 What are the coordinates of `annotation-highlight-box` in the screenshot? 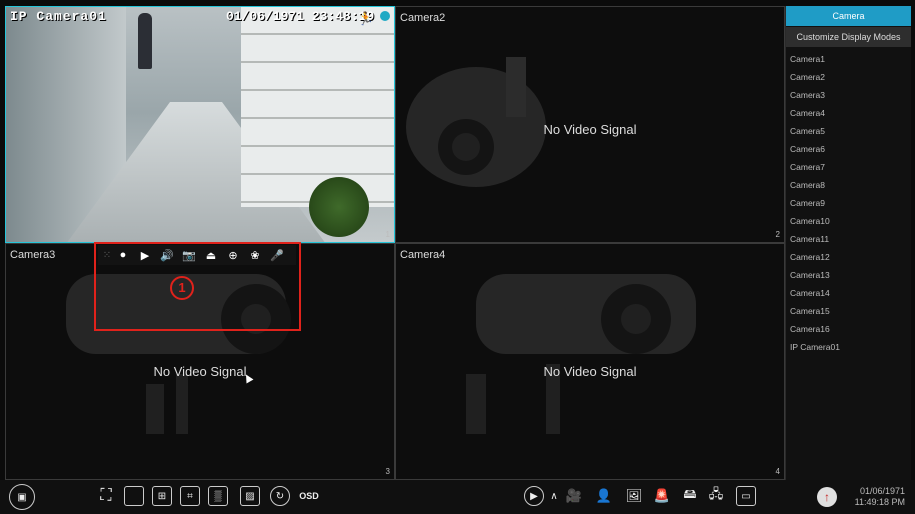 It's located at (197, 286).